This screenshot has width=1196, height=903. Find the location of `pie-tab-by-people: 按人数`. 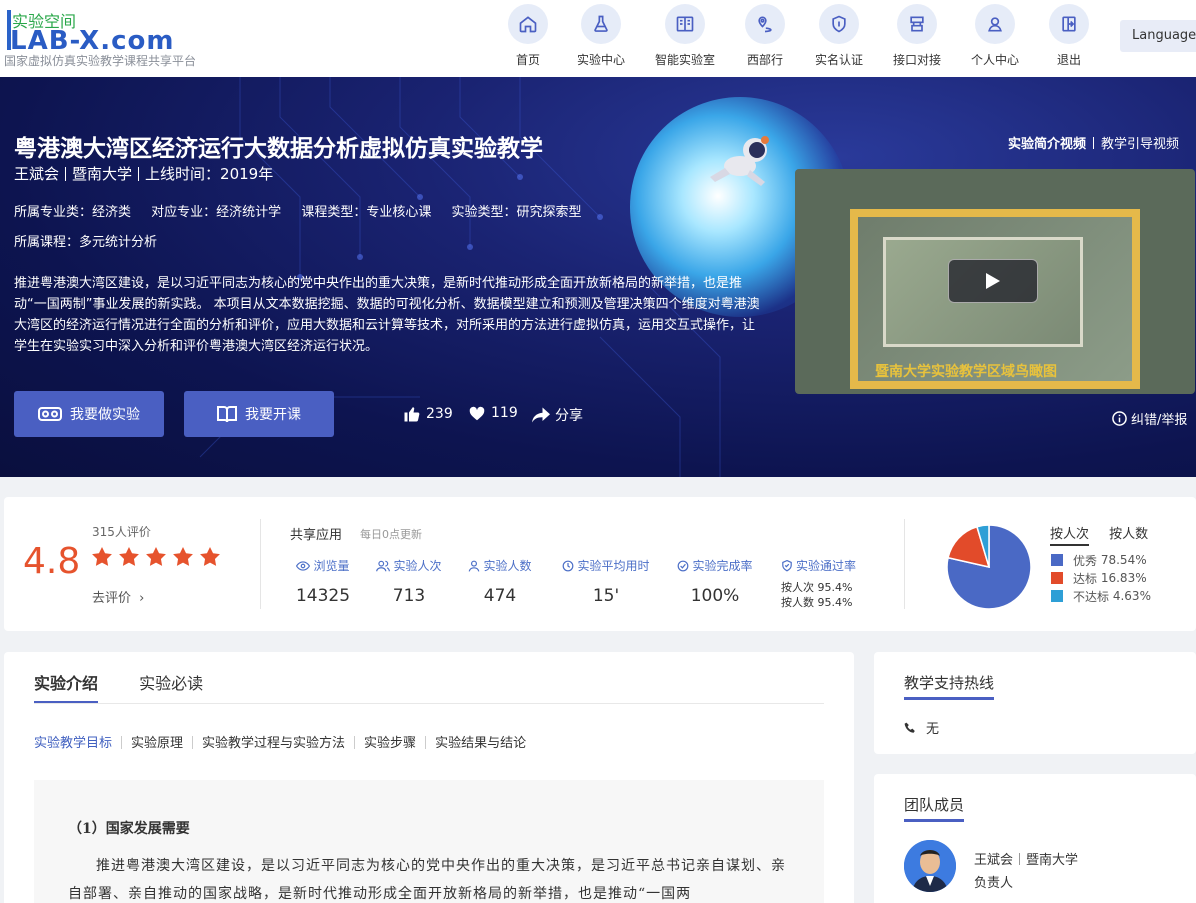

pie-tab-by-people: 按人数 is located at coordinates (1128, 534).